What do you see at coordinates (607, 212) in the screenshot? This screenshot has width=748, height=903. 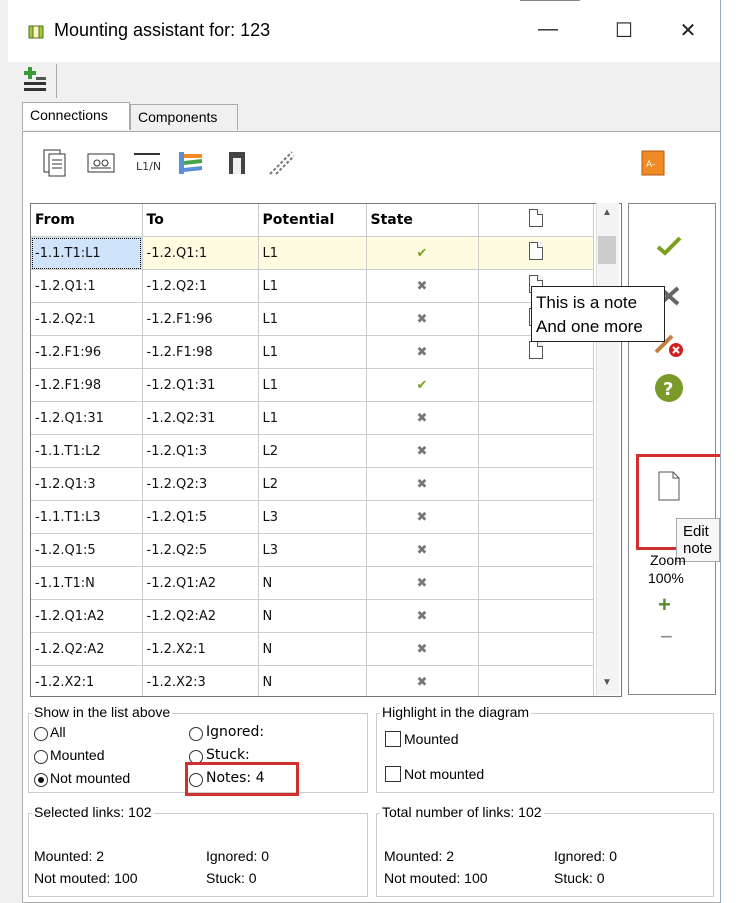 I see `scroll-up-arrow: ▲` at bounding box center [607, 212].